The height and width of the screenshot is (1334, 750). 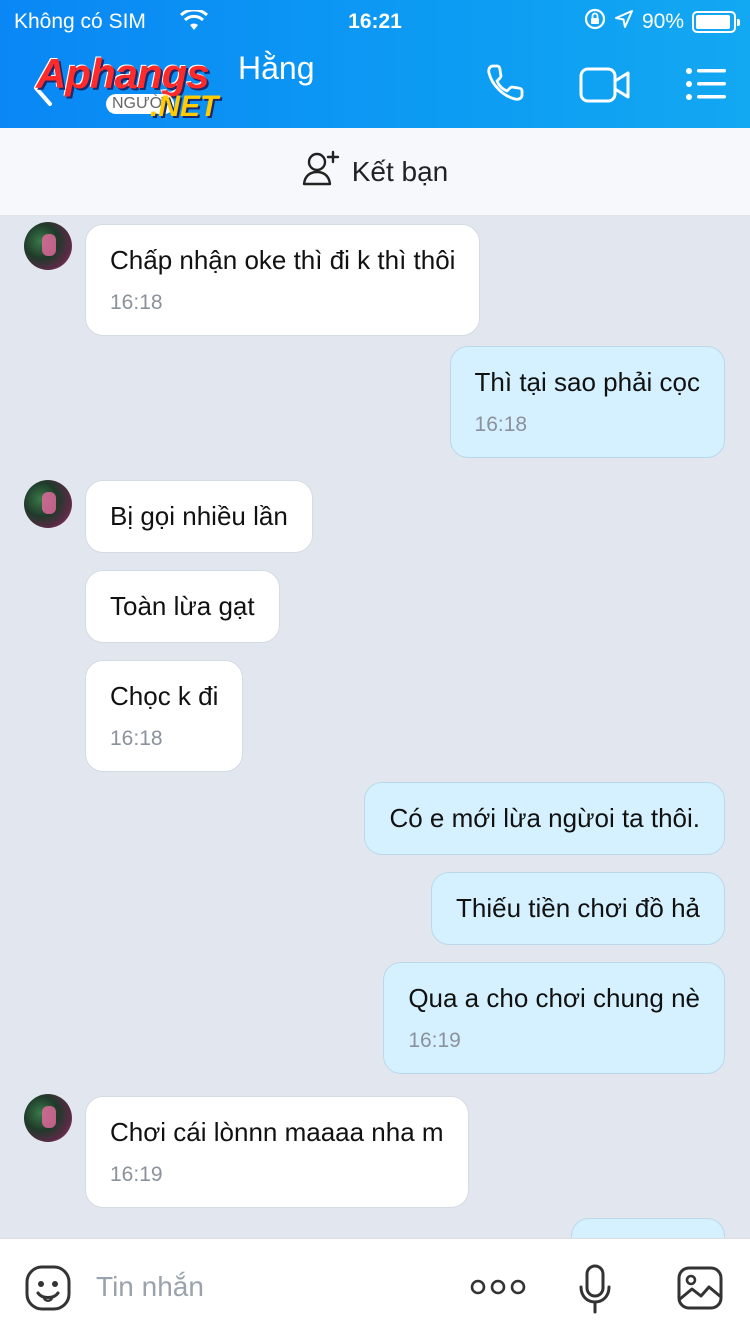 I want to click on video-call-icon, so click(x=605, y=87).